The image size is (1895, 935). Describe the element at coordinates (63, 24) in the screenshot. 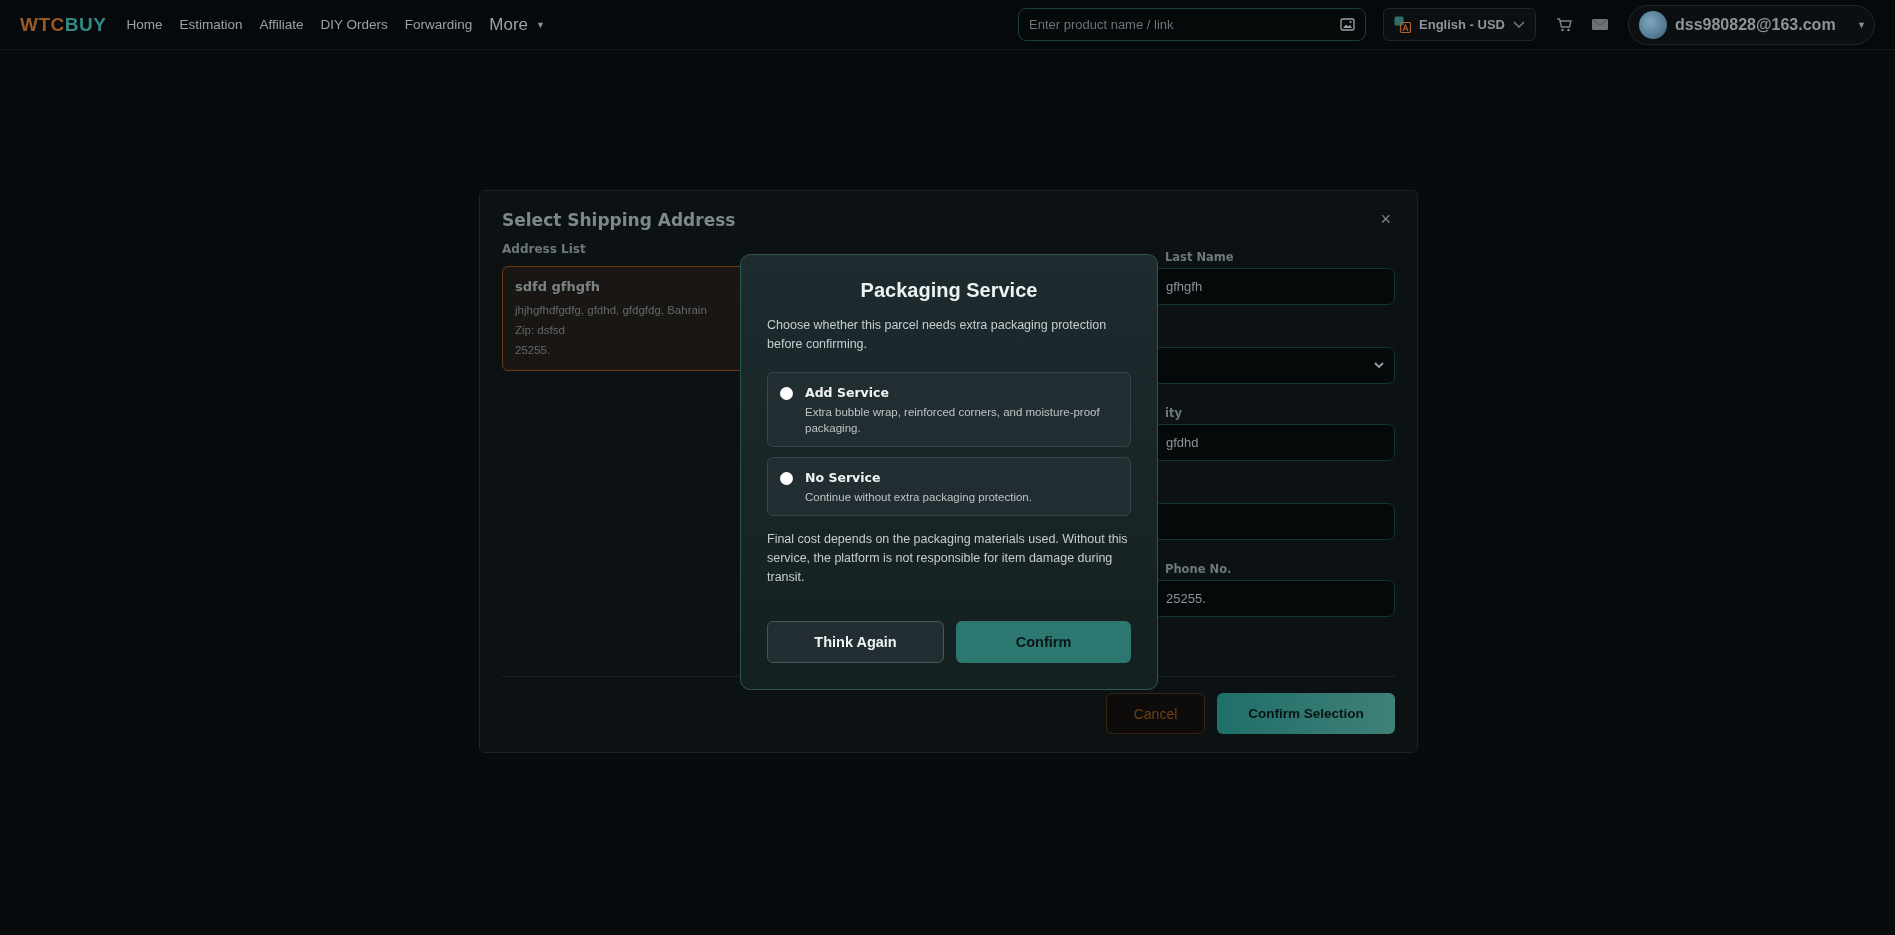

I see `logo: WTCBUY` at that location.